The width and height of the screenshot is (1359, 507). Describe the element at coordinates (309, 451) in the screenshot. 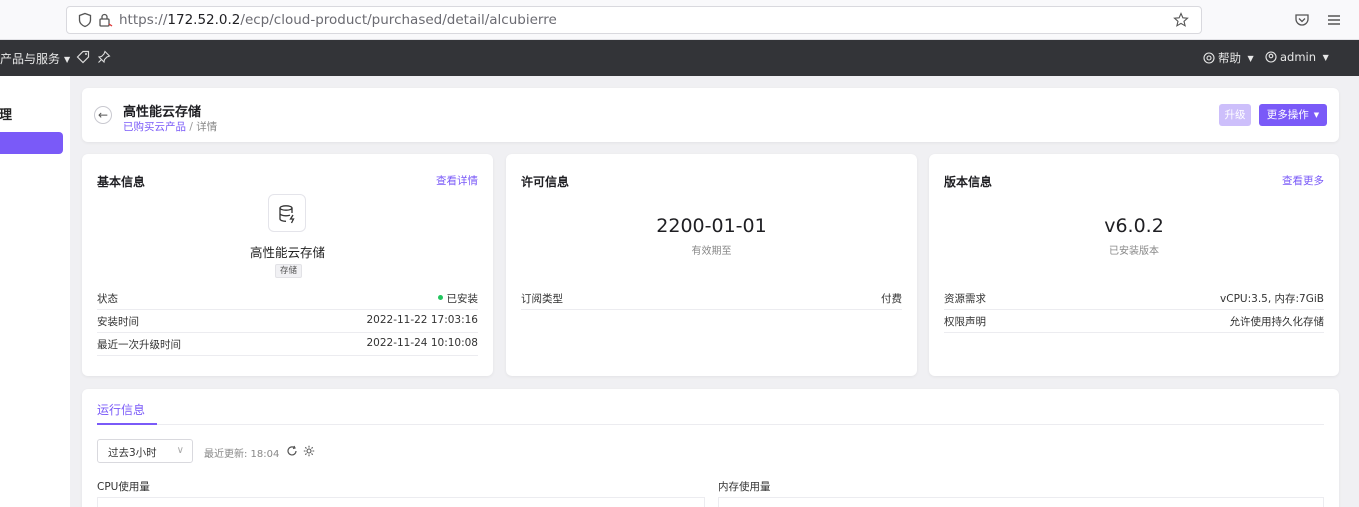

I see `gear-icon` at that location.